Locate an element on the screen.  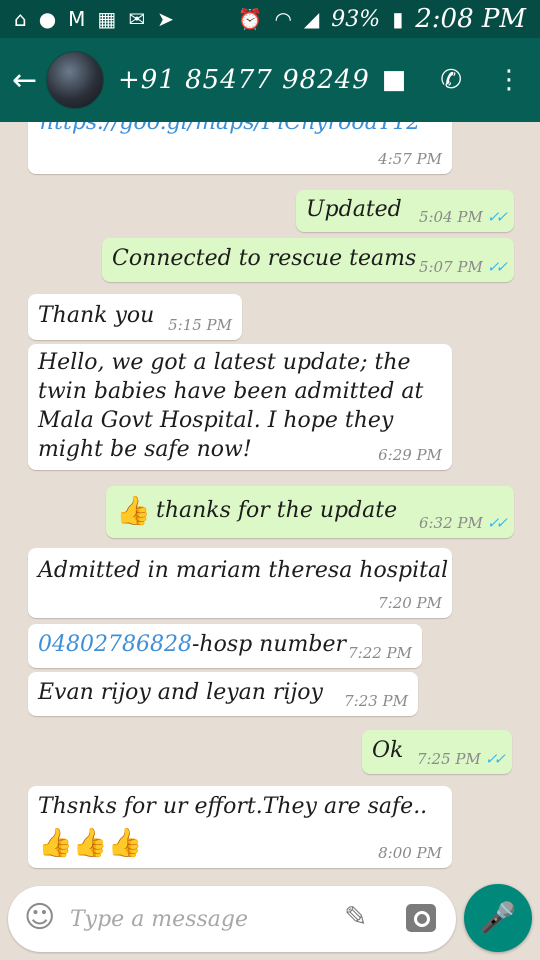
avatar is located at coordinates (75, 80).